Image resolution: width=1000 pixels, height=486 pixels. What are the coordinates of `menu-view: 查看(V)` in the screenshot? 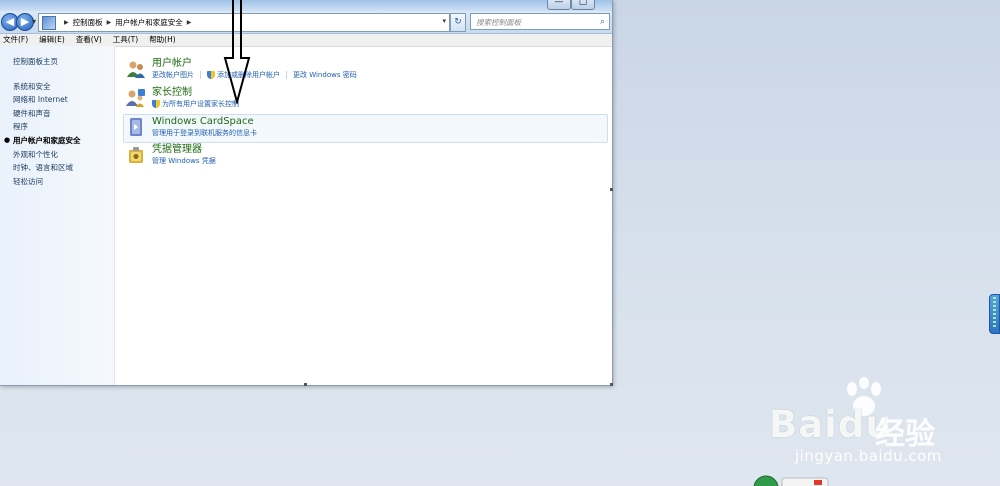 It's located at (89, 40).